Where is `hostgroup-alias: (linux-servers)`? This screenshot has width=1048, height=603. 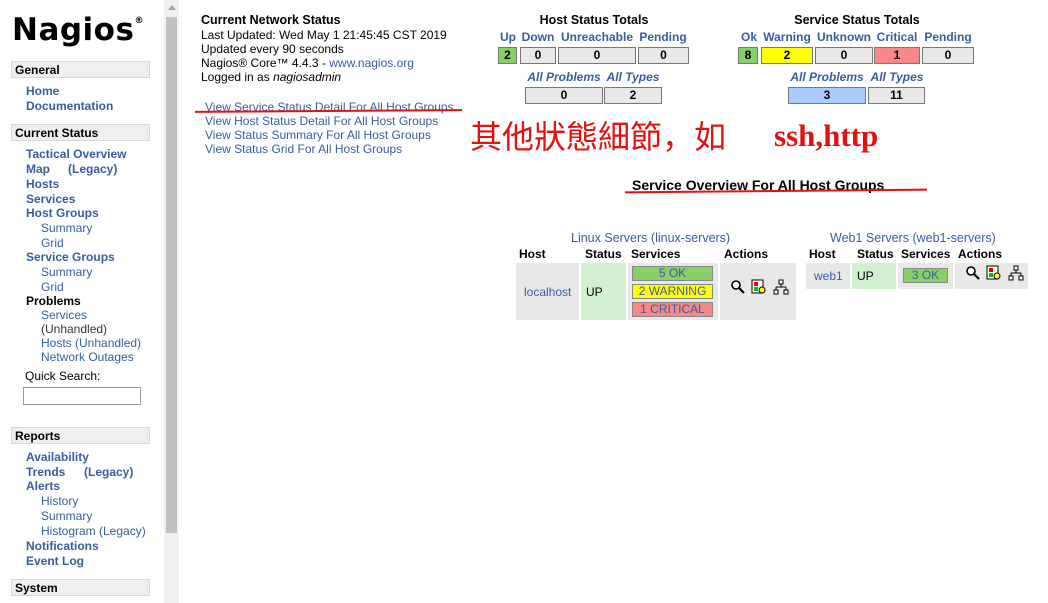
hostgroup-alias: (linux-servers) is located at coordinates (690, 238).